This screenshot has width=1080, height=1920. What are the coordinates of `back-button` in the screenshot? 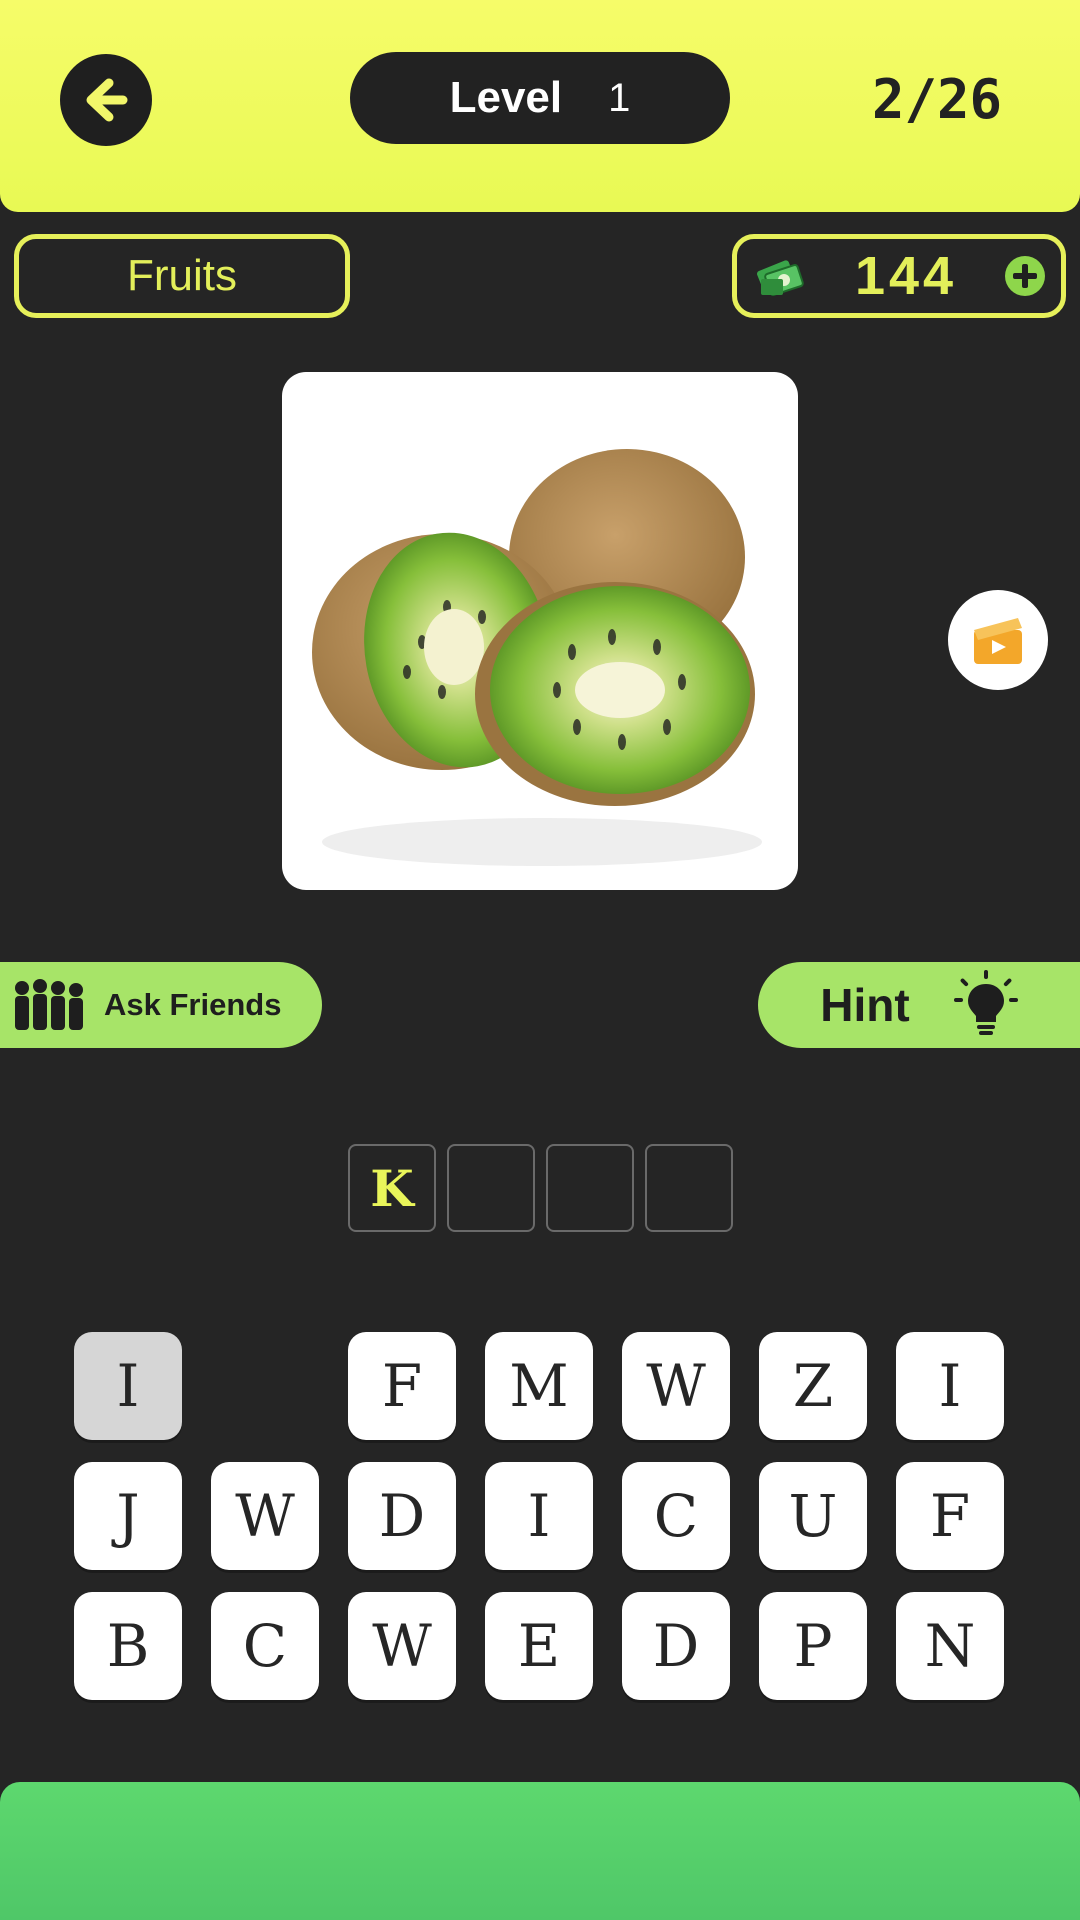 It's located at (106, 100).